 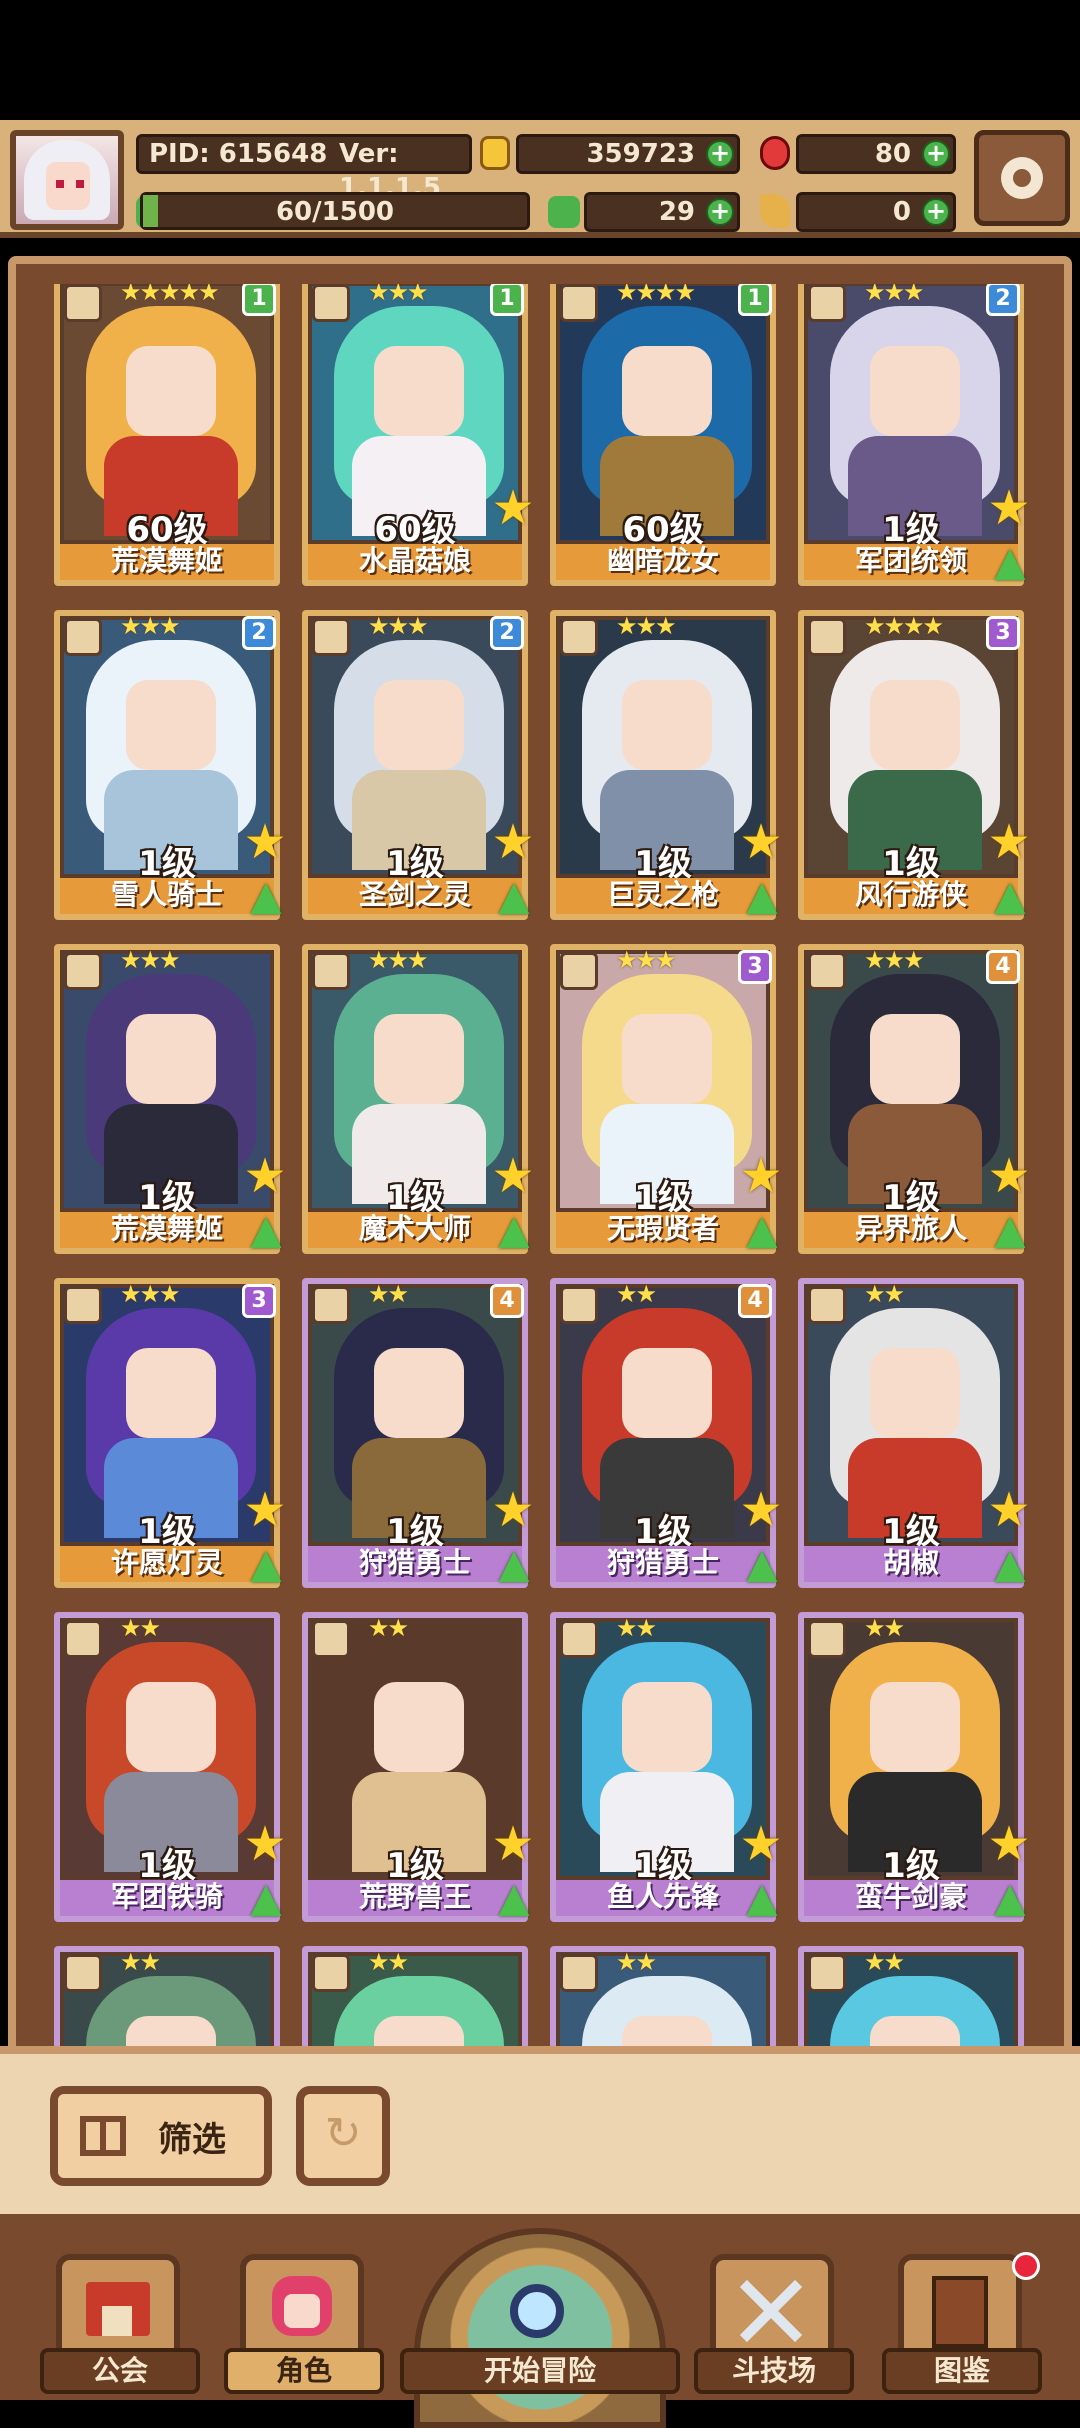 I want to click on character-name: 巨灵之枪, so click(x=663, y=896).